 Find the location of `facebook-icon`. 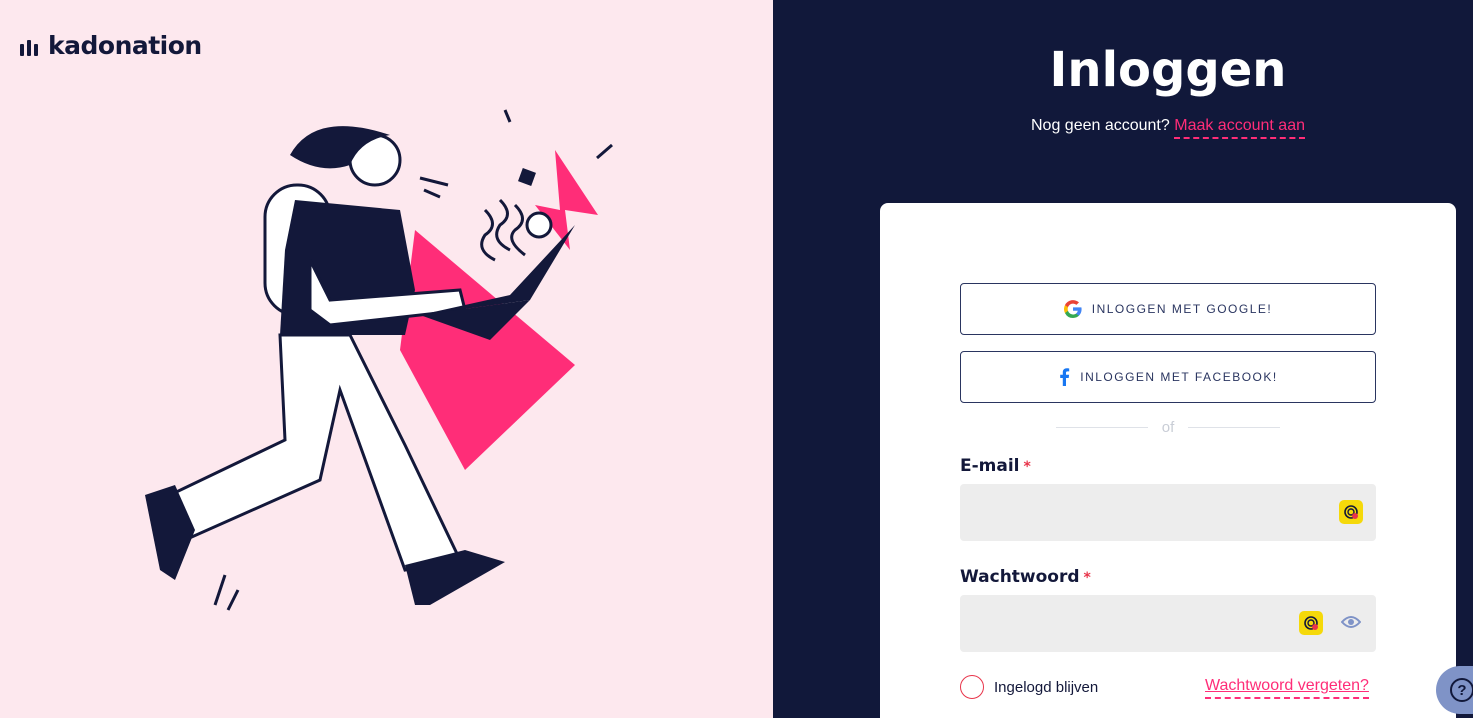

facebook-icon is located at coordinates (1065, 377).